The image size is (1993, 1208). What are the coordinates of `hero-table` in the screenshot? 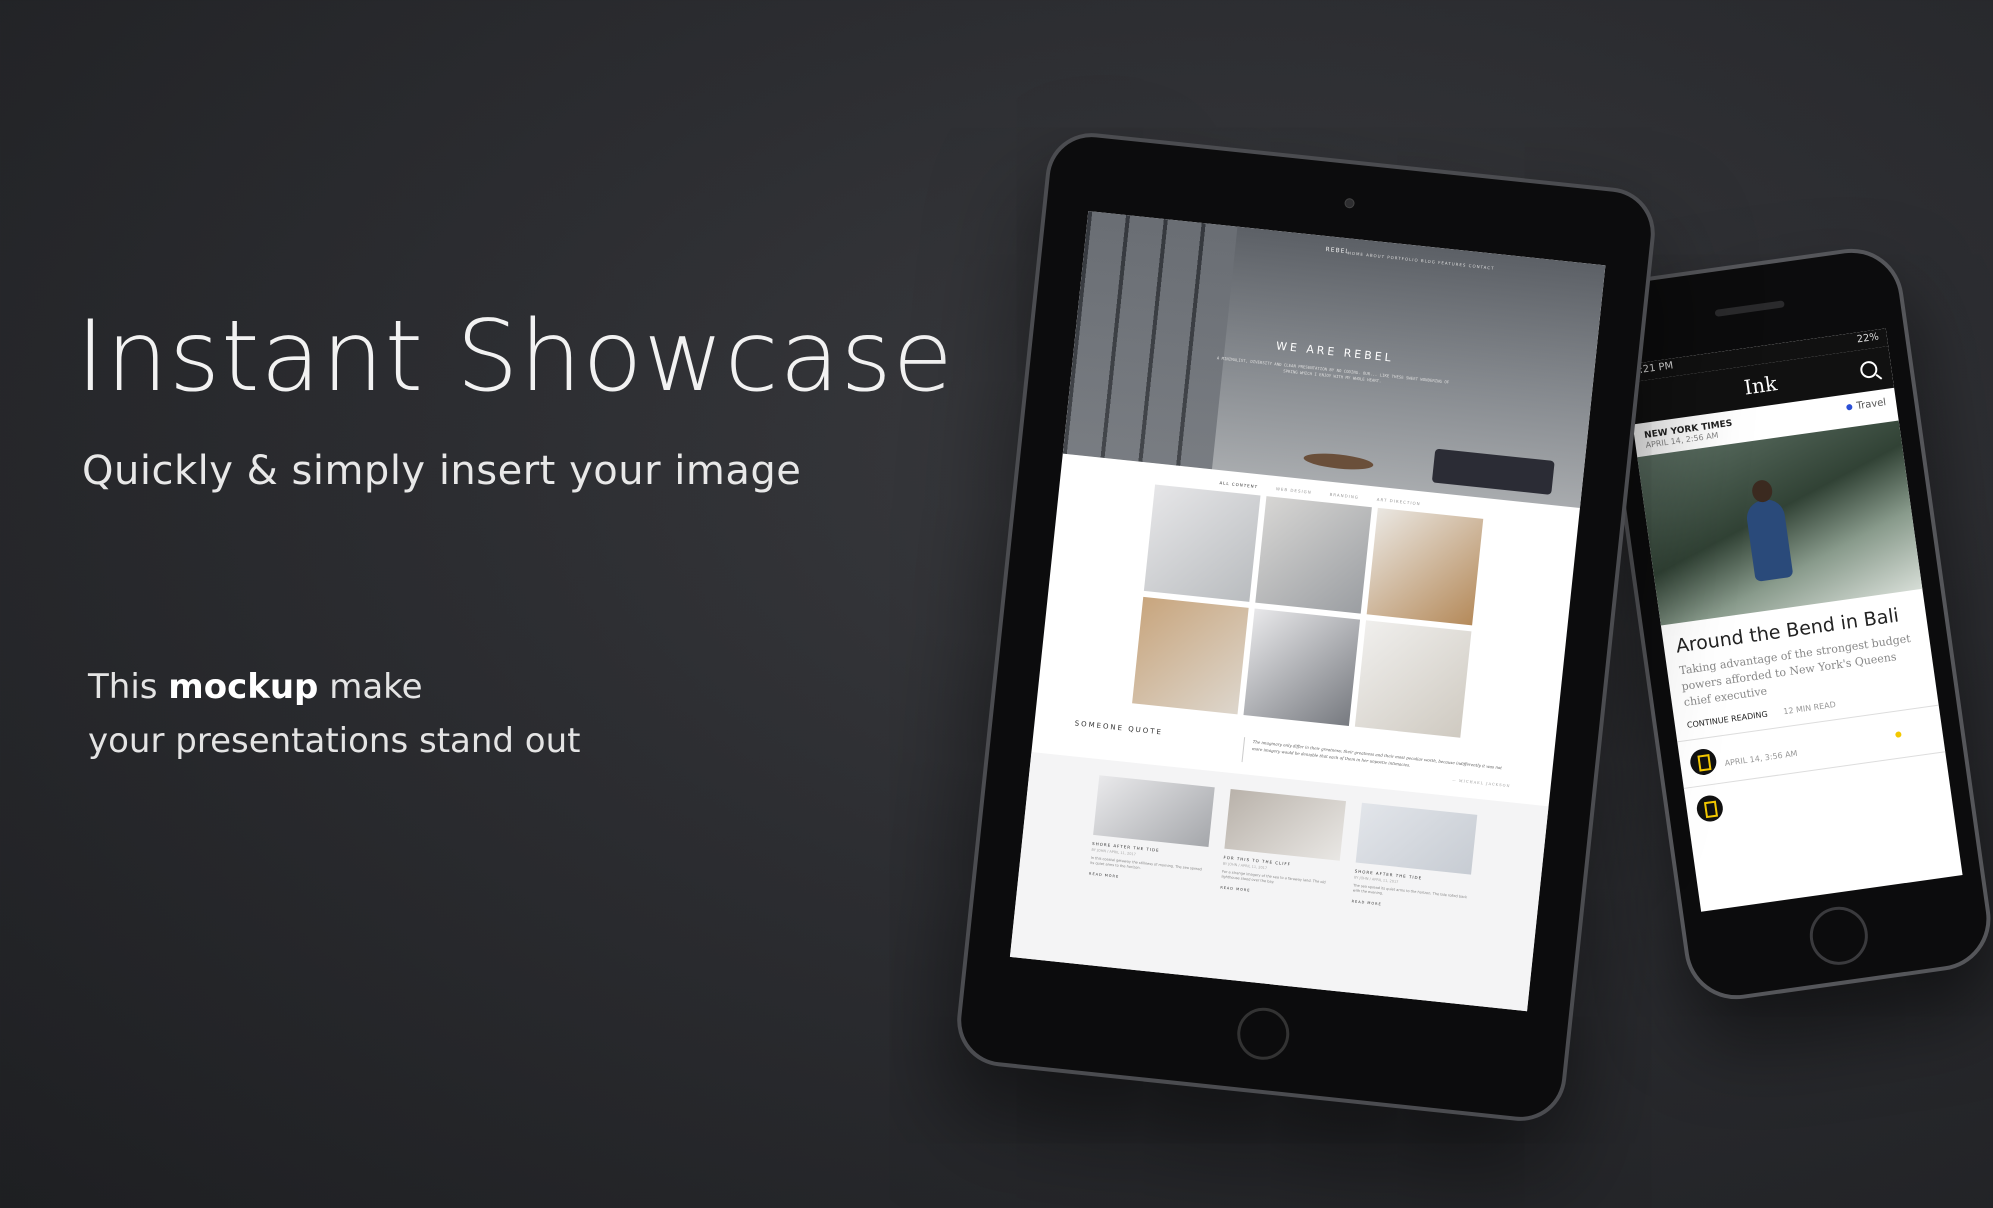 It's located at (1338, 461).